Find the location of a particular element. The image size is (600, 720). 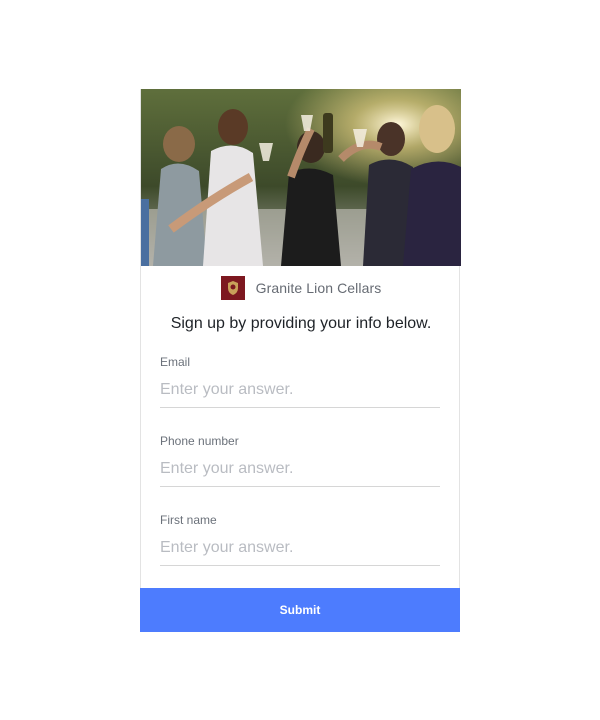

lion-crest-icon is located at coordinates (232, 288).